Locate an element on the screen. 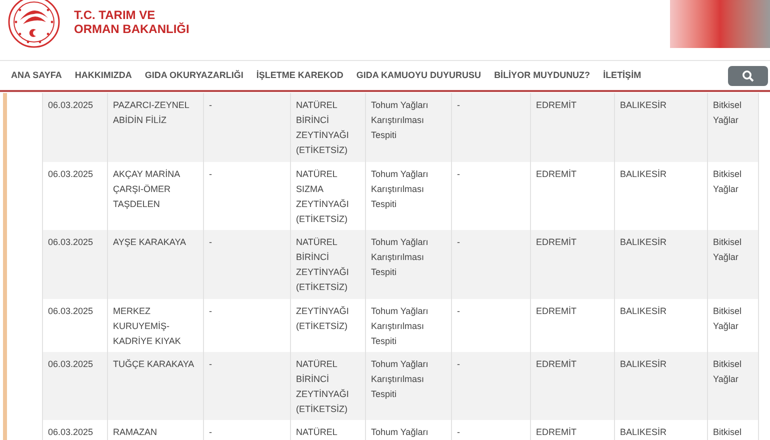  ministry-title: ORMAN BAKANLIĞI is located at coordinates (132, 29).